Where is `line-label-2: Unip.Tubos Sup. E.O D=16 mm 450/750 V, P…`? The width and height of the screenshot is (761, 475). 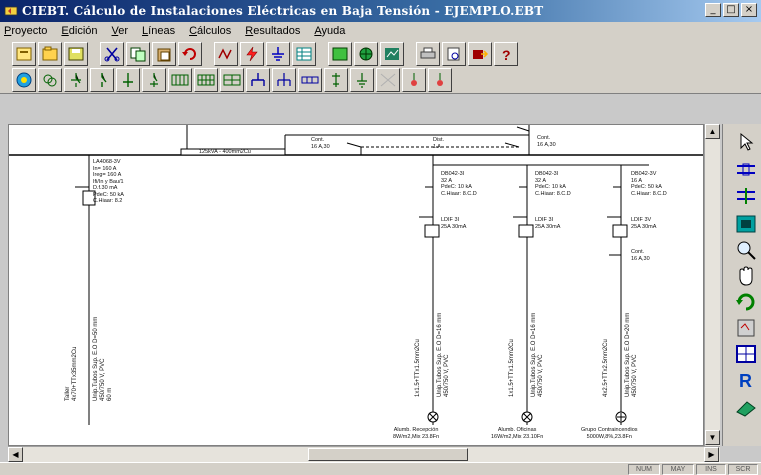
line-label-2: Unip.Tubos Sup. E.O D=16 mm 450/750 V, P… is located at coordinates (443, 354).